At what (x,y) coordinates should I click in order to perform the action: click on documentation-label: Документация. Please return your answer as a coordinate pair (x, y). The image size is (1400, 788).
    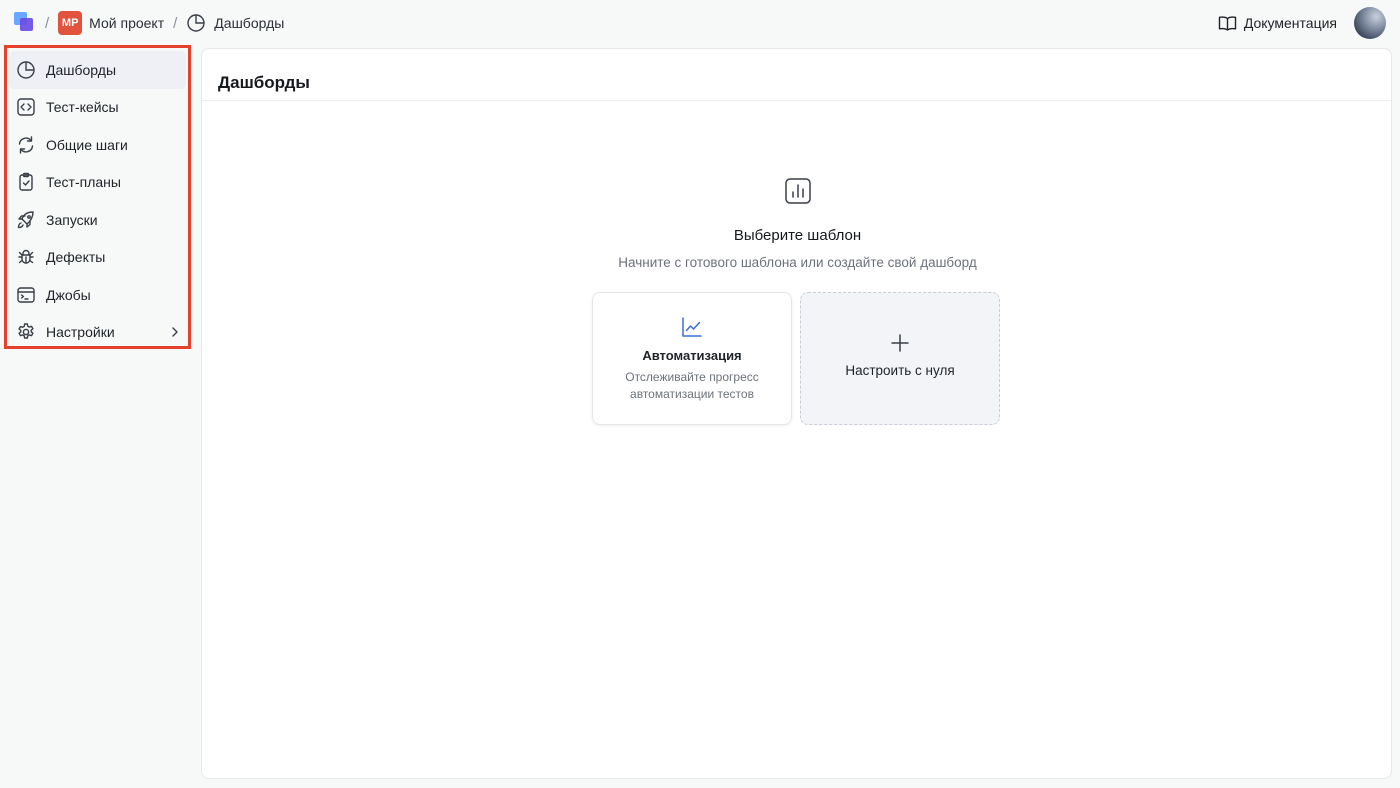
    Looking at the image, I should click on (1290, 23).